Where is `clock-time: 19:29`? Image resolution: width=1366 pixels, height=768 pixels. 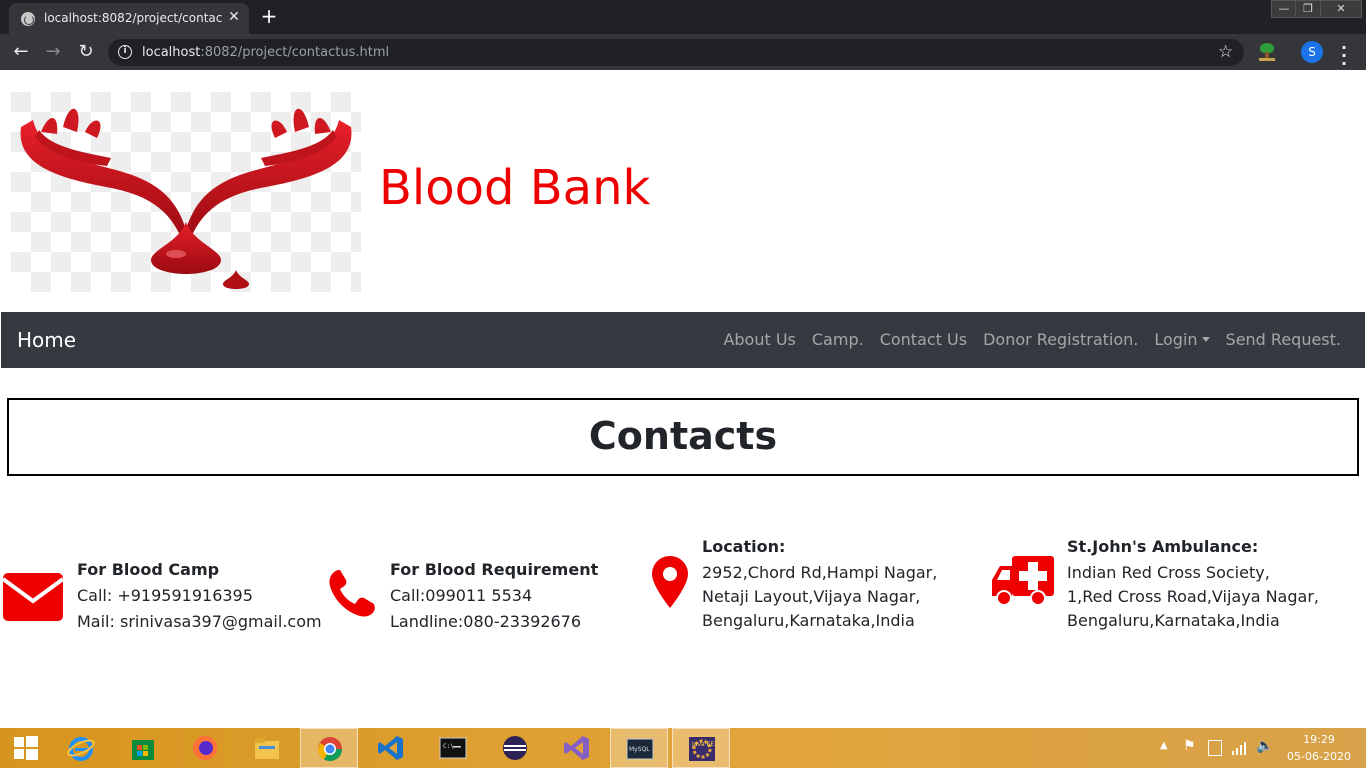 clock-time: 19:29 is located at coordinates (1319, 739).